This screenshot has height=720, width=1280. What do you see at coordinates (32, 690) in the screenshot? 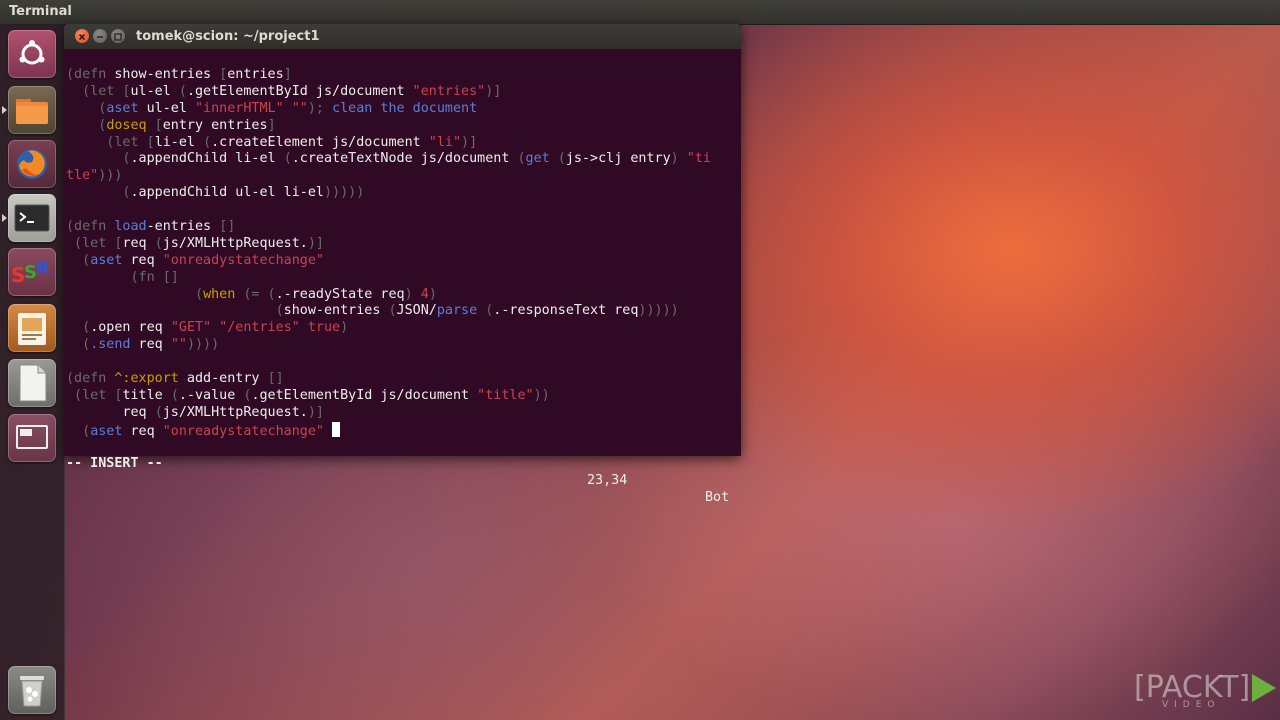
I see `launcher-trash-button` at bounding box center [32, 690].